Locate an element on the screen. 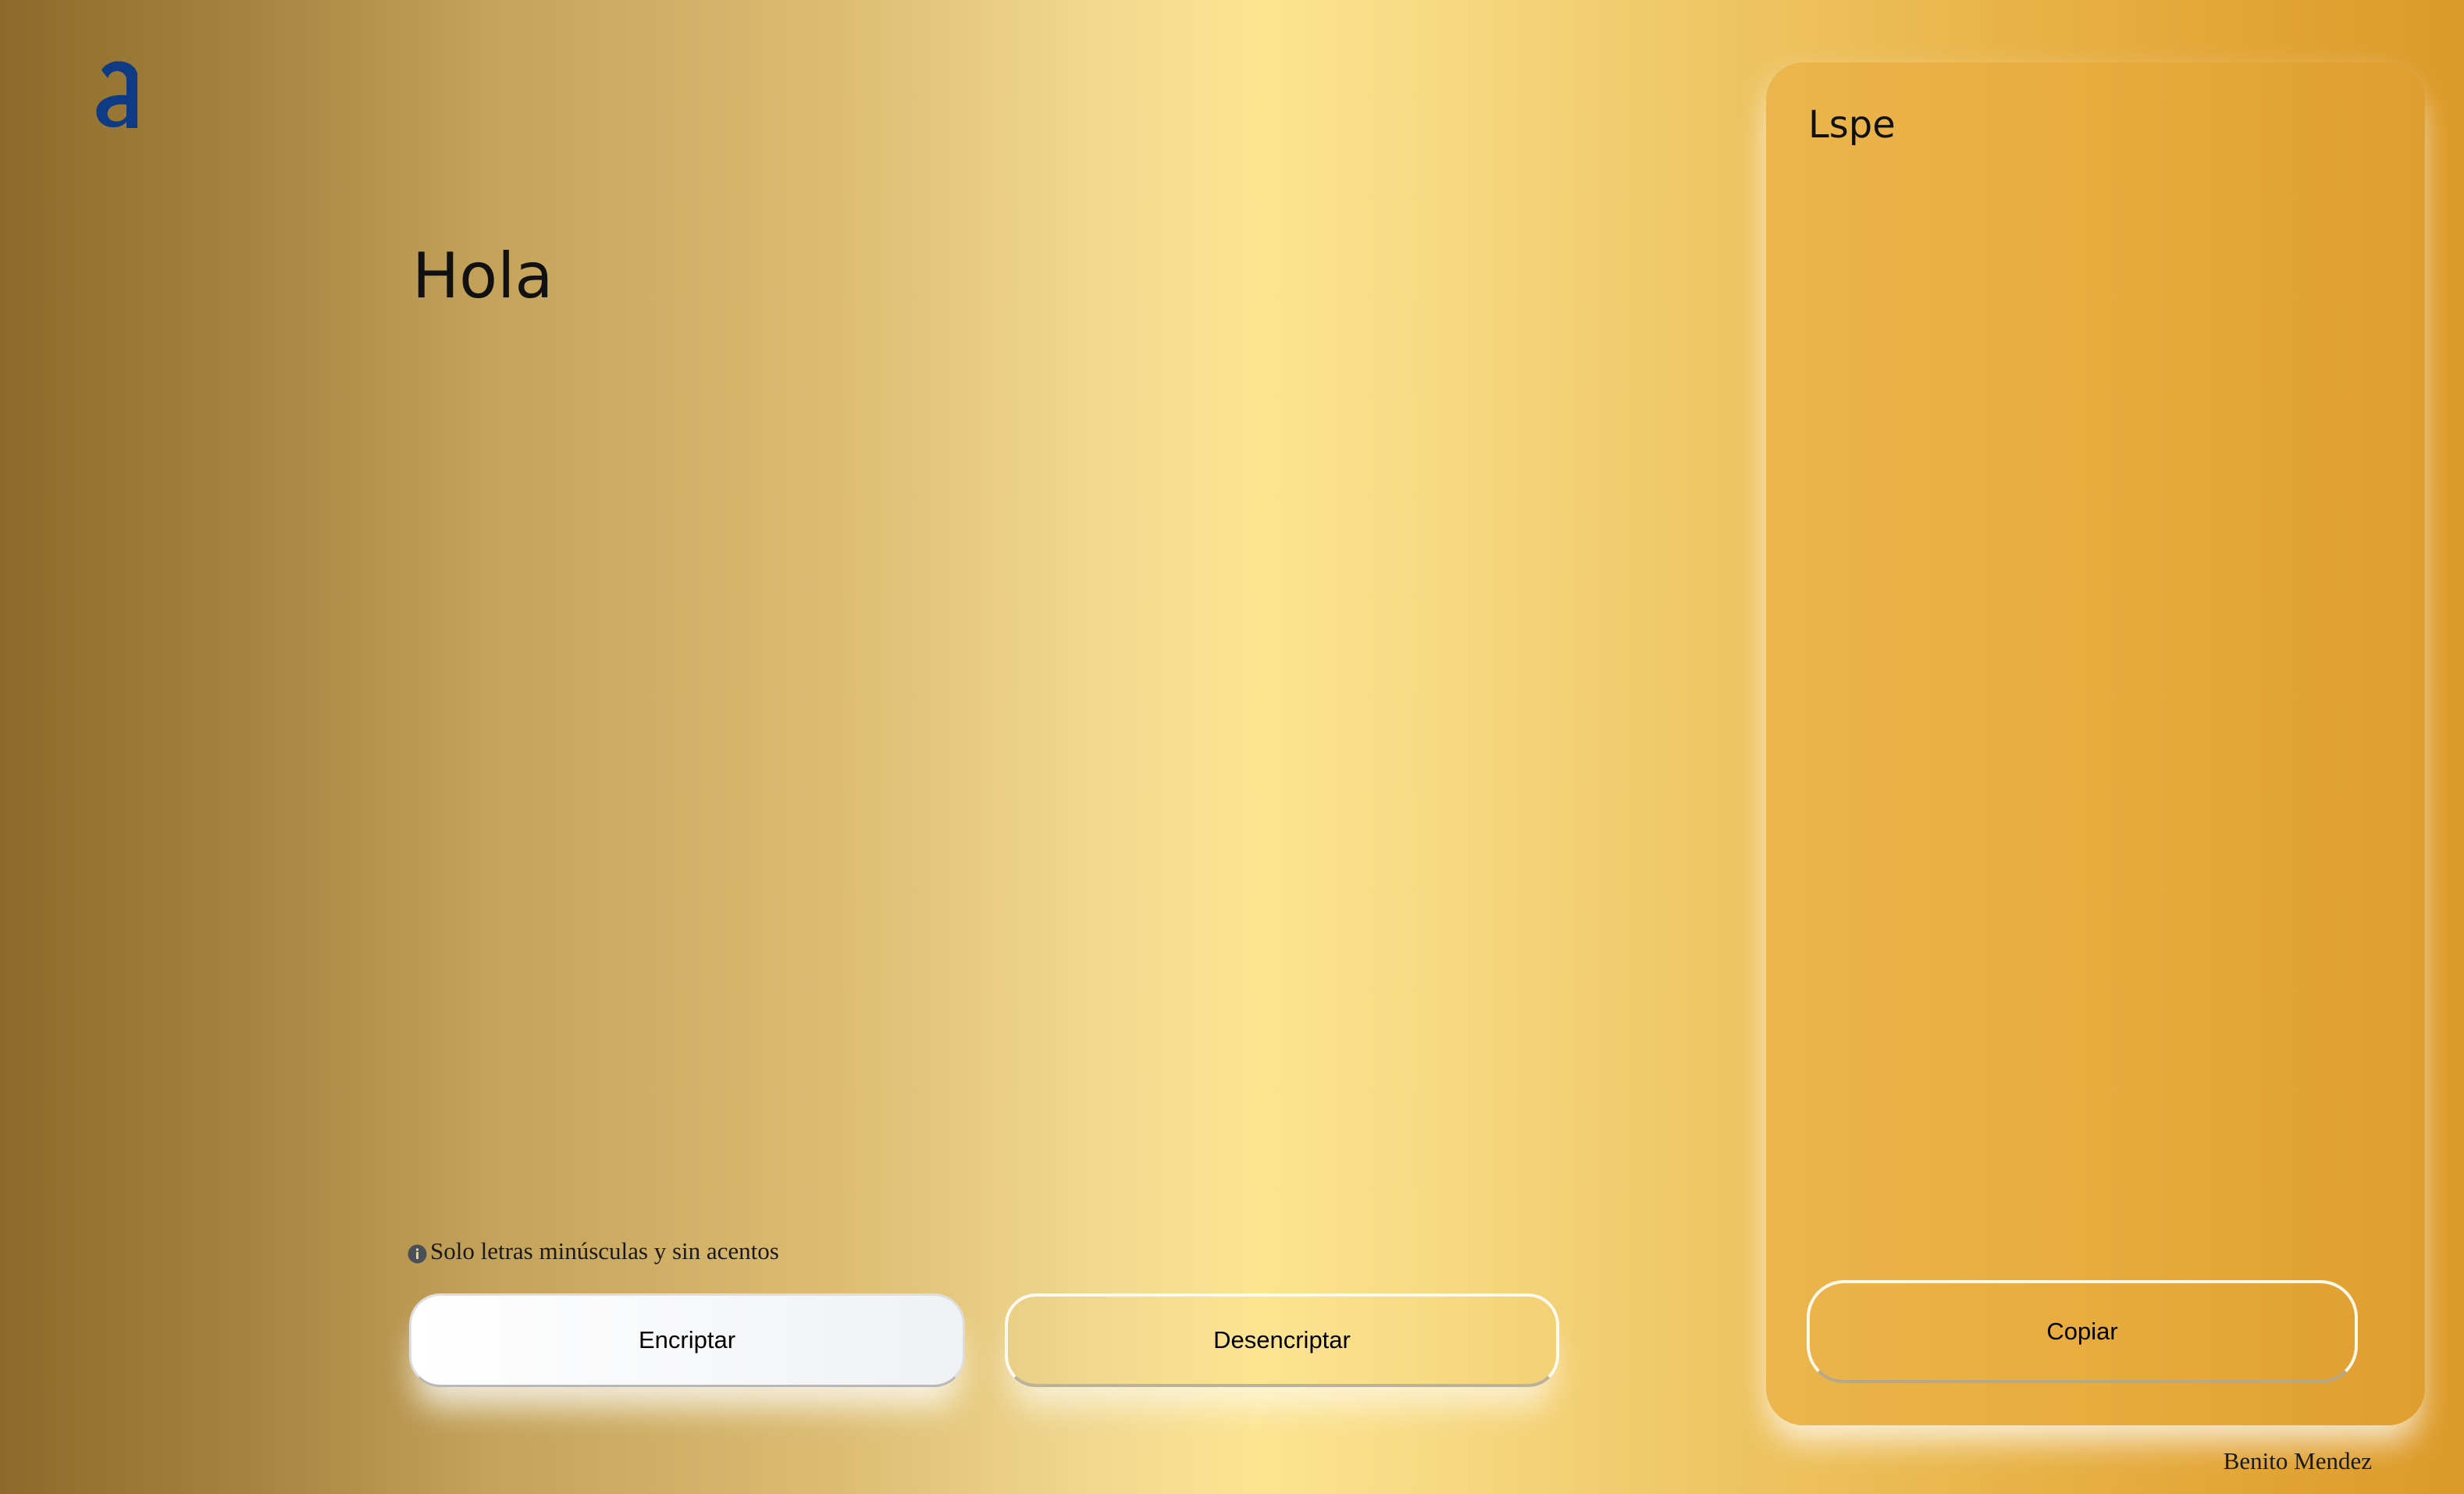  copy-button: Copiar is located at coordinates (2082, 1331).